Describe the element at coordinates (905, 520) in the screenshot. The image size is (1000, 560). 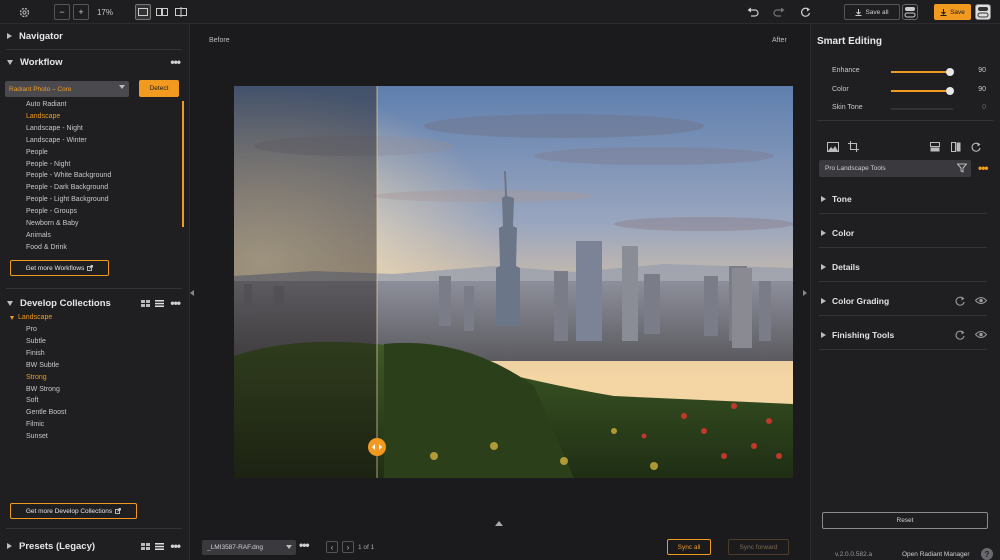
I see `reset-button: Reset` at that location.